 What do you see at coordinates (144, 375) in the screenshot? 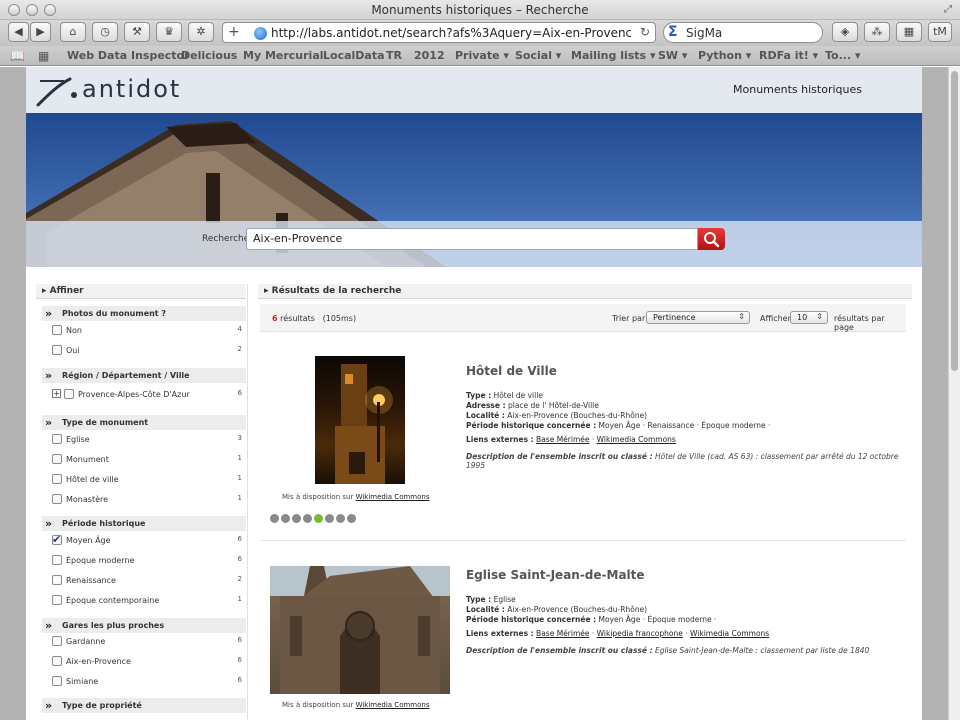
I see `facet-header-region: » Région / Département / Ville` at bounding box center [144, 375].